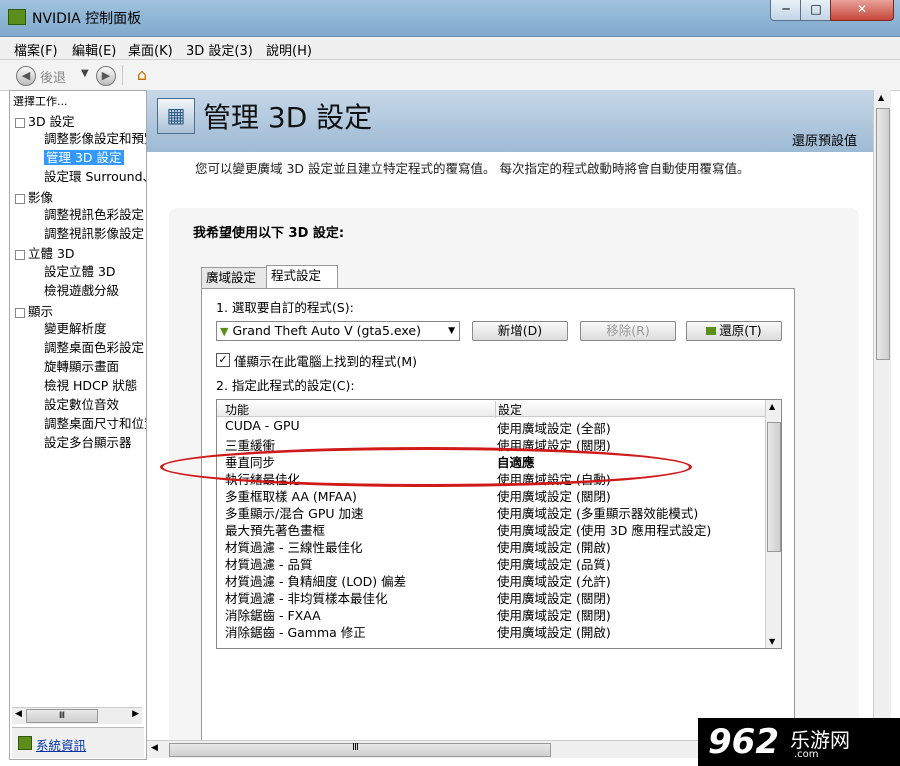  What do you see at coordinates (882, 415) in the screenshot?
I see `main-vscrollbar: ▲` at bounding box center [882, 415].